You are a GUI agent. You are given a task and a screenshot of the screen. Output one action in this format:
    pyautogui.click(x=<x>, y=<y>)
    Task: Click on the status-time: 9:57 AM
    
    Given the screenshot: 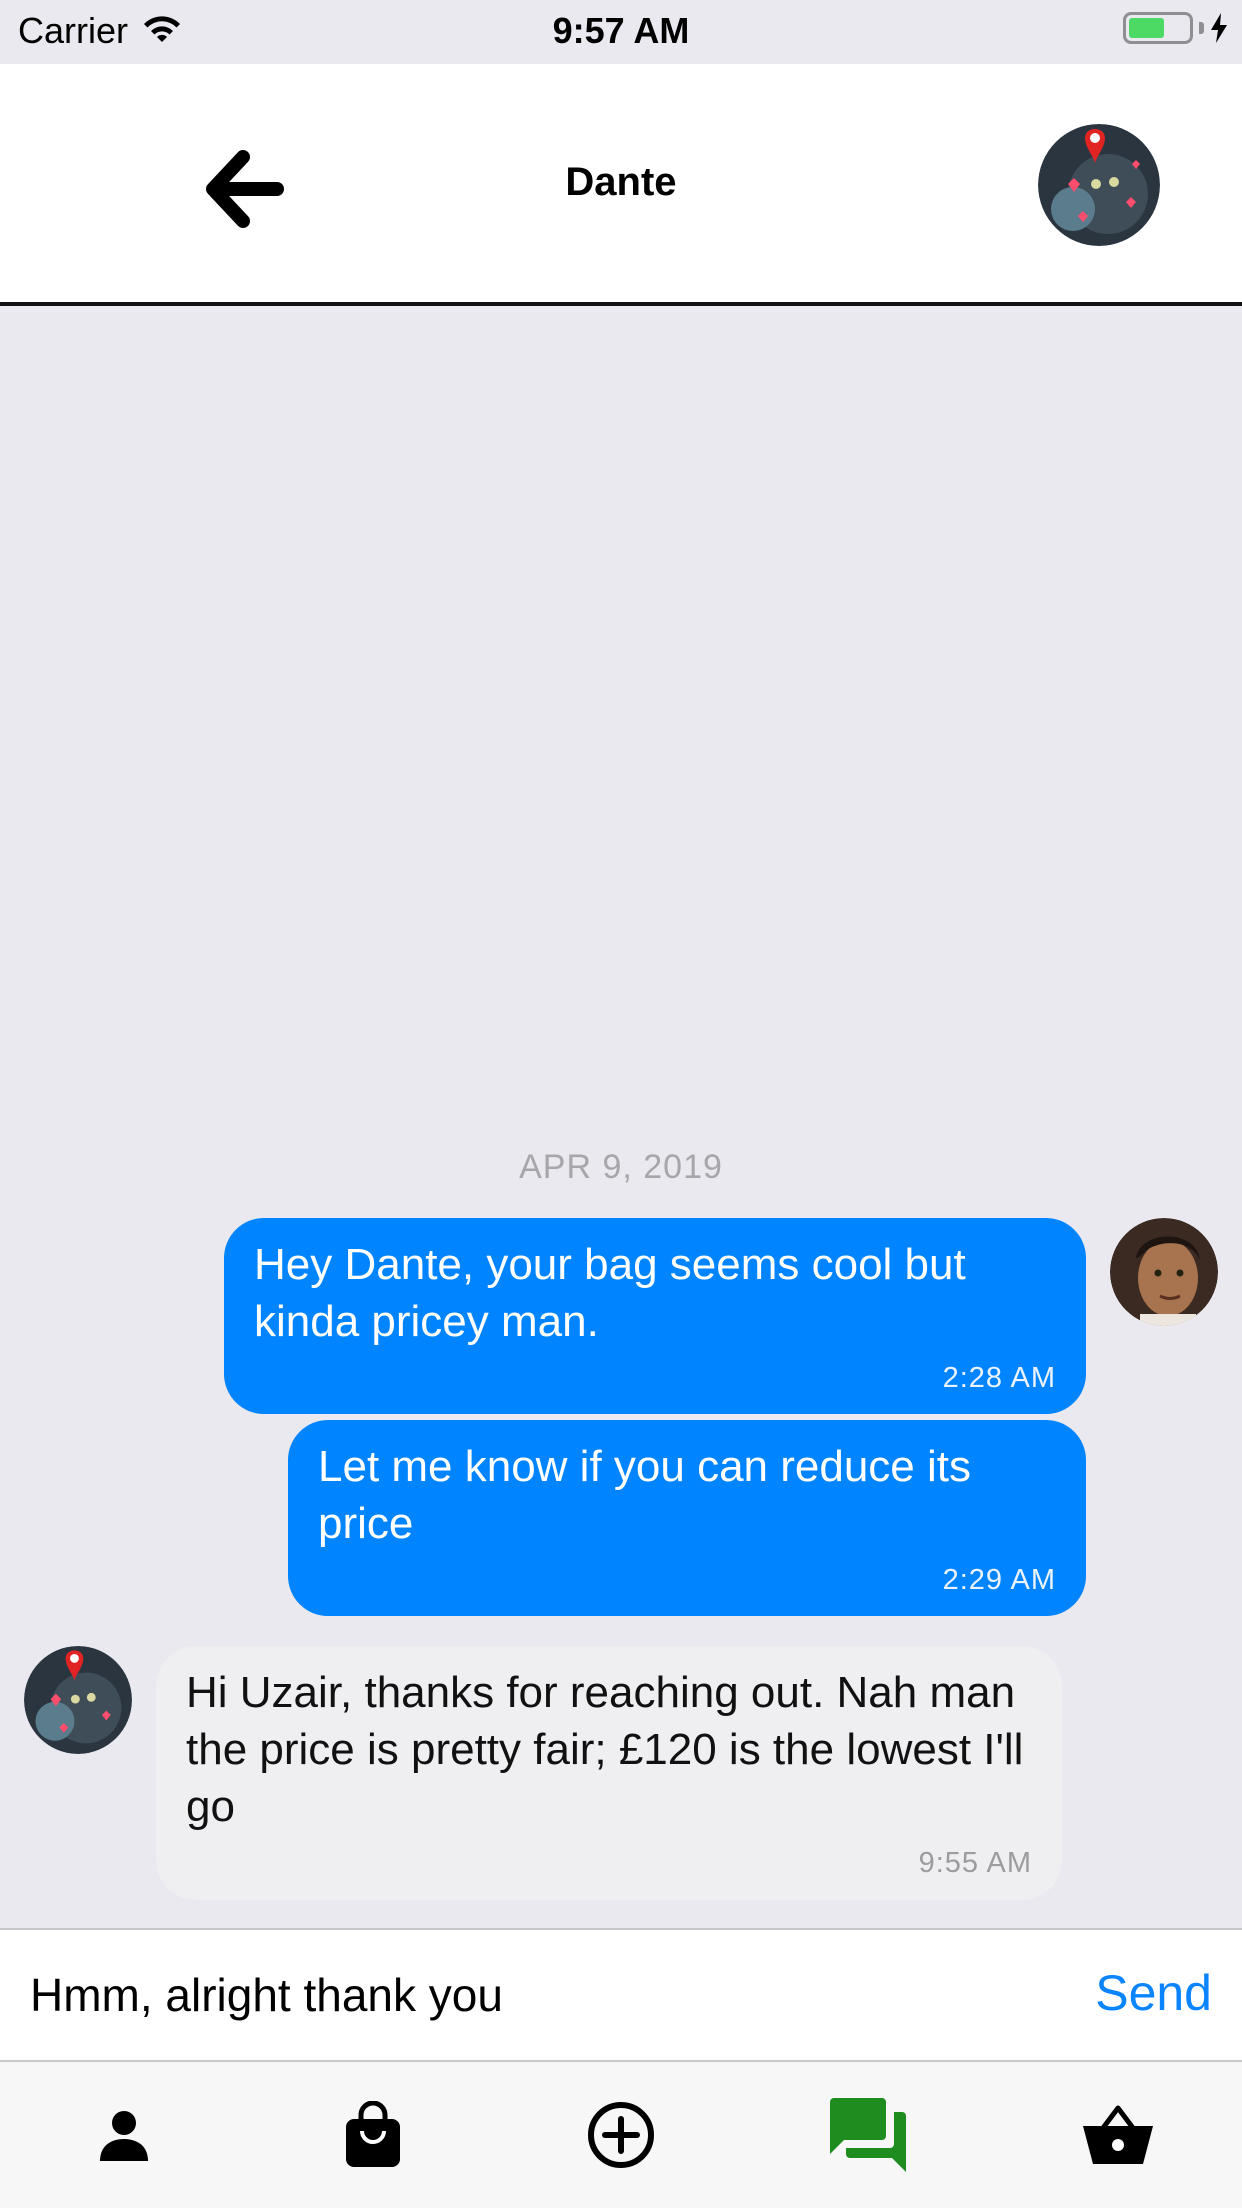 What is the action you would take?
    pyautogui.click(x=621, y=30)
    